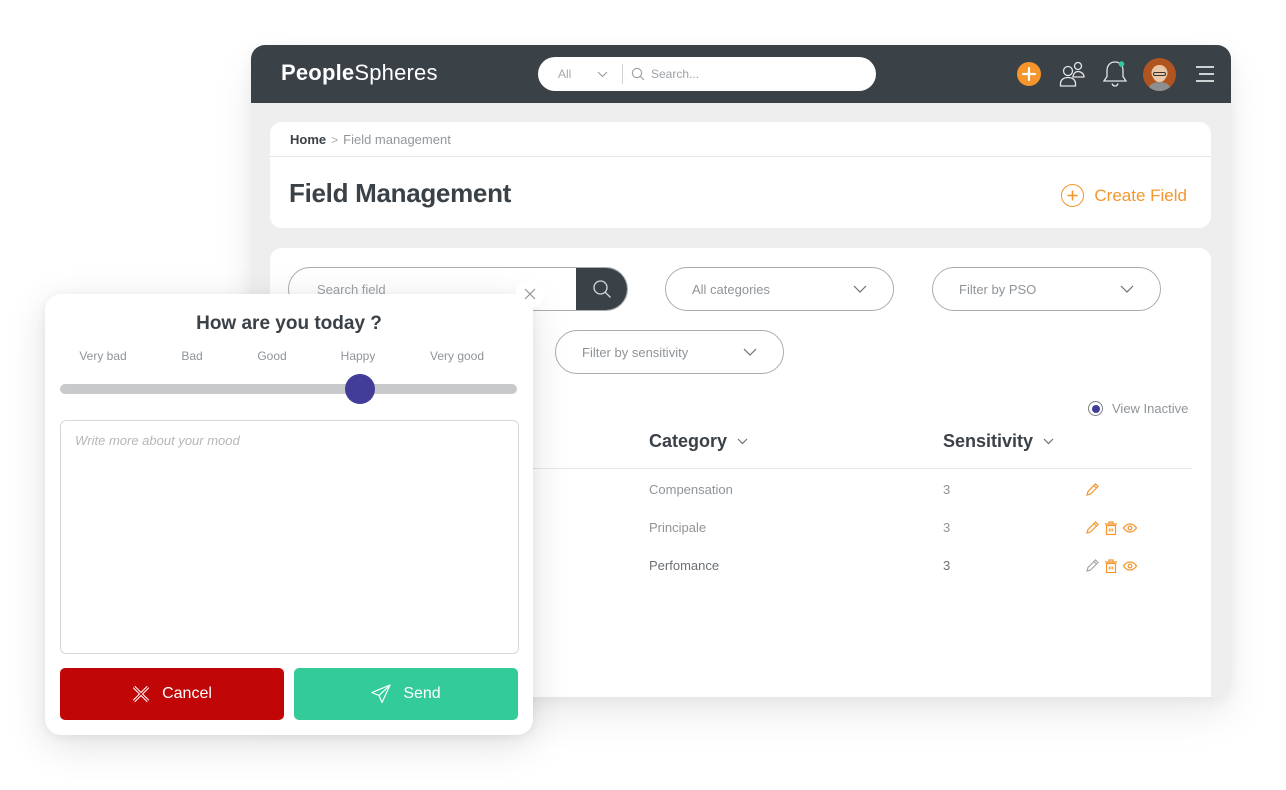  What do you see at coordinates (691, 489) in the screenshot?
I see `cell-category: Compensation` at bounding box center [691, 489].